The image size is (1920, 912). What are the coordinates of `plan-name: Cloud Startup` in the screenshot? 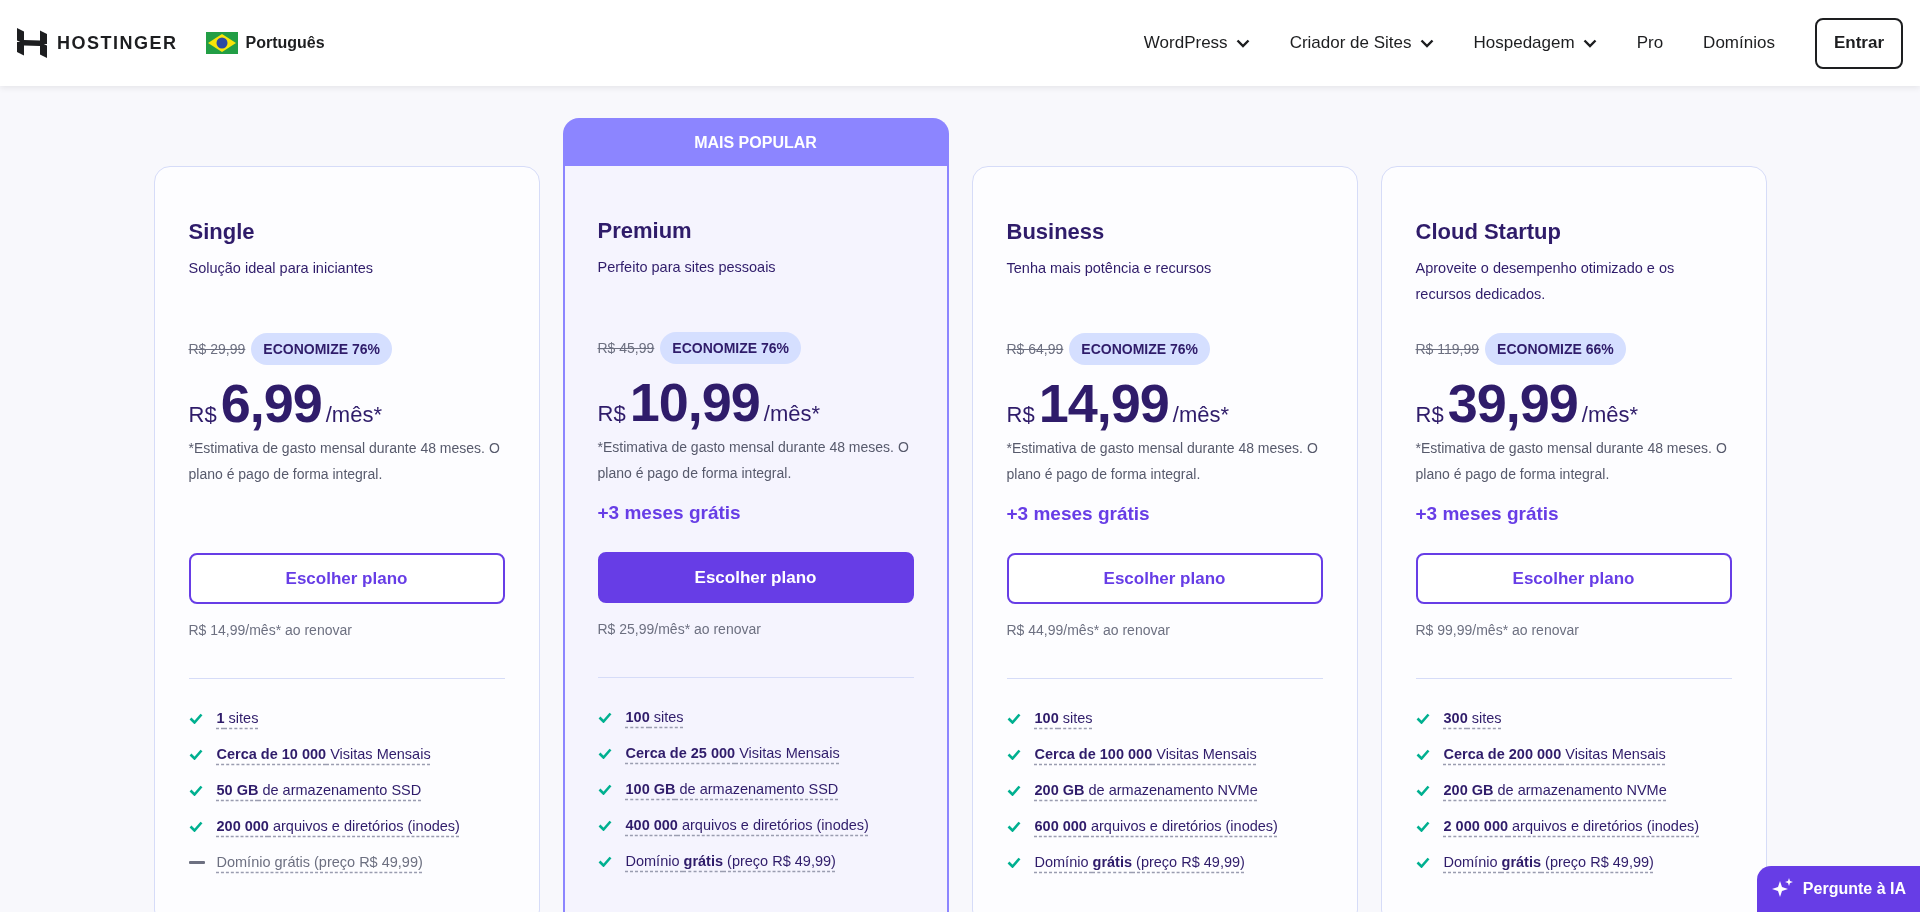 It's located at (1488, 232).